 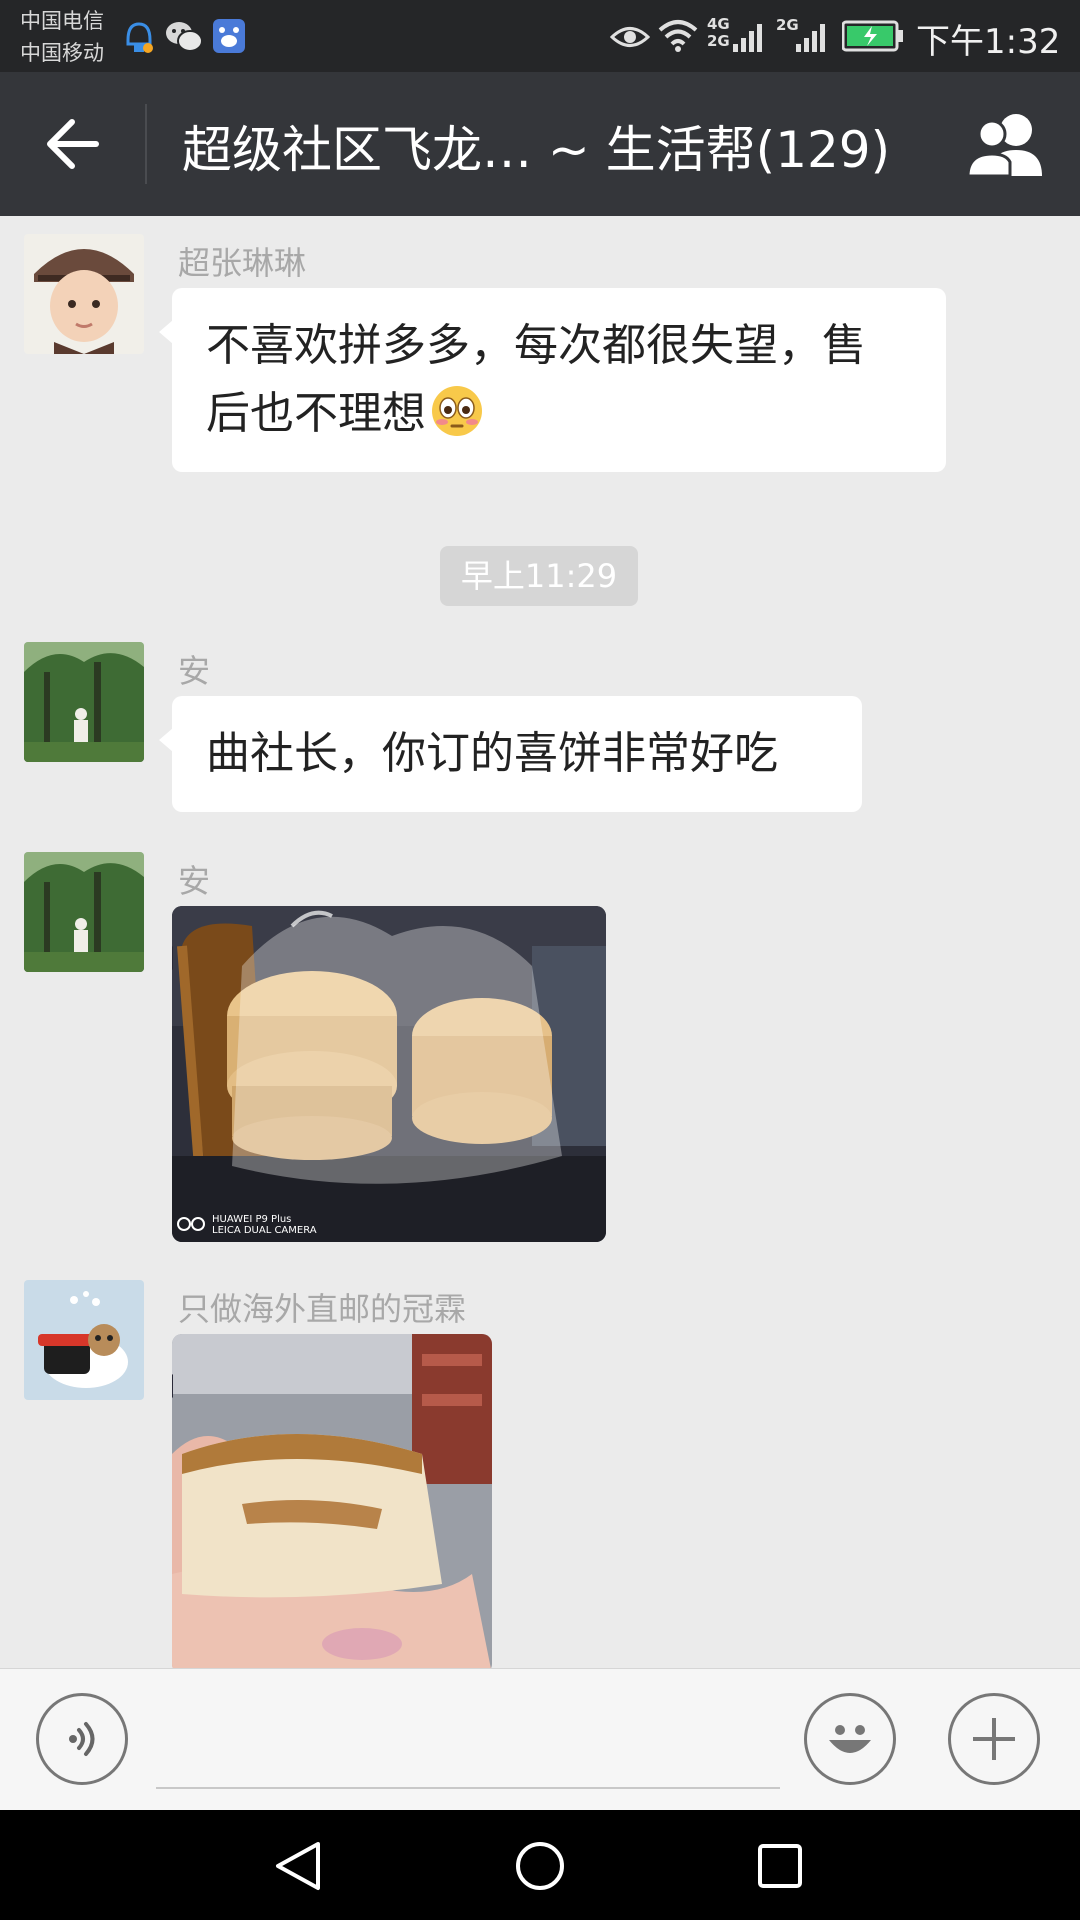 I want to click on chat-title: 超级社区飞龙… ~ 生活帮(129), so click(x=536, y=146).